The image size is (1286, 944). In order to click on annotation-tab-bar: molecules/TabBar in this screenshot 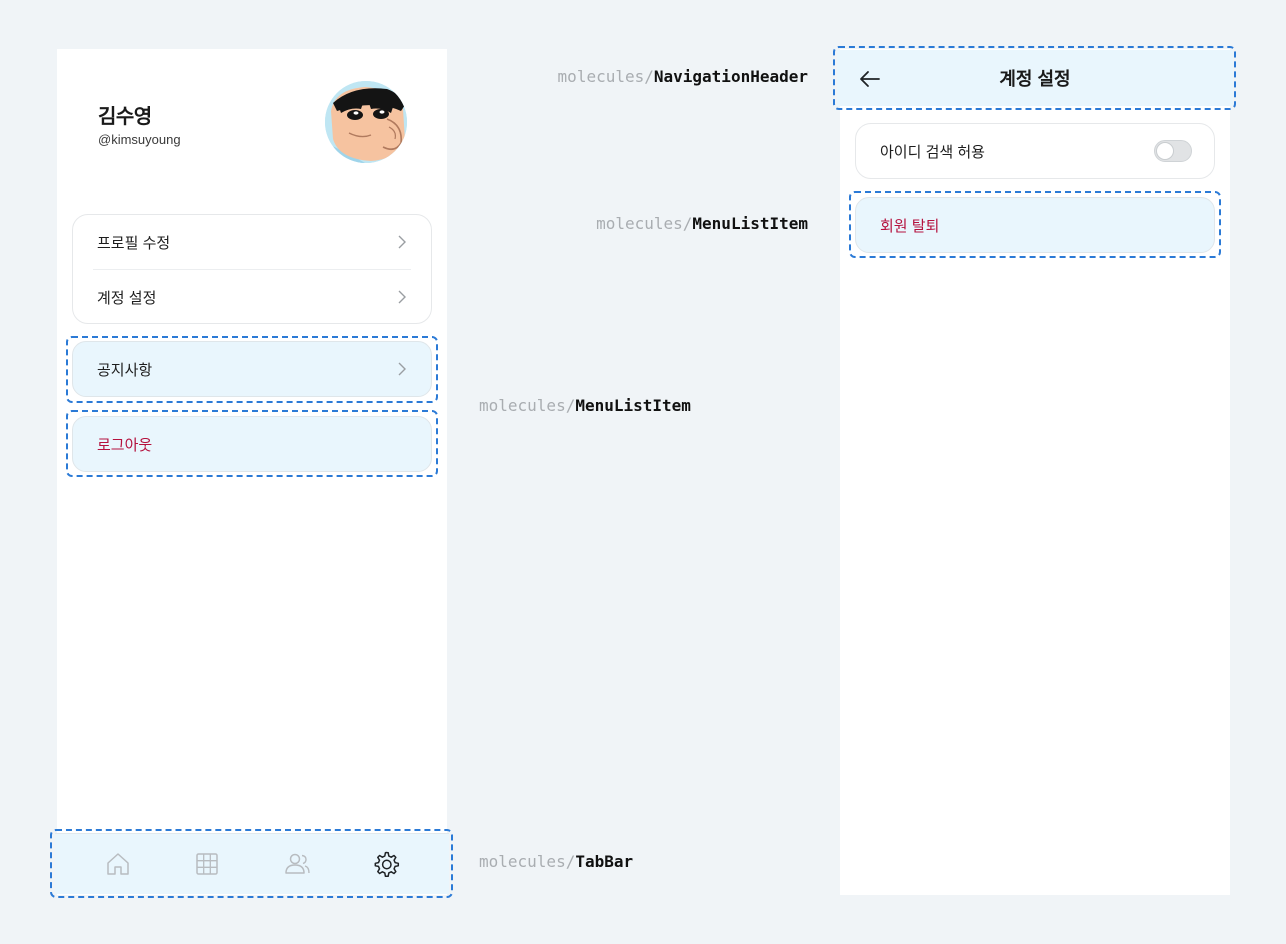, I will do `click(556, 861)`.